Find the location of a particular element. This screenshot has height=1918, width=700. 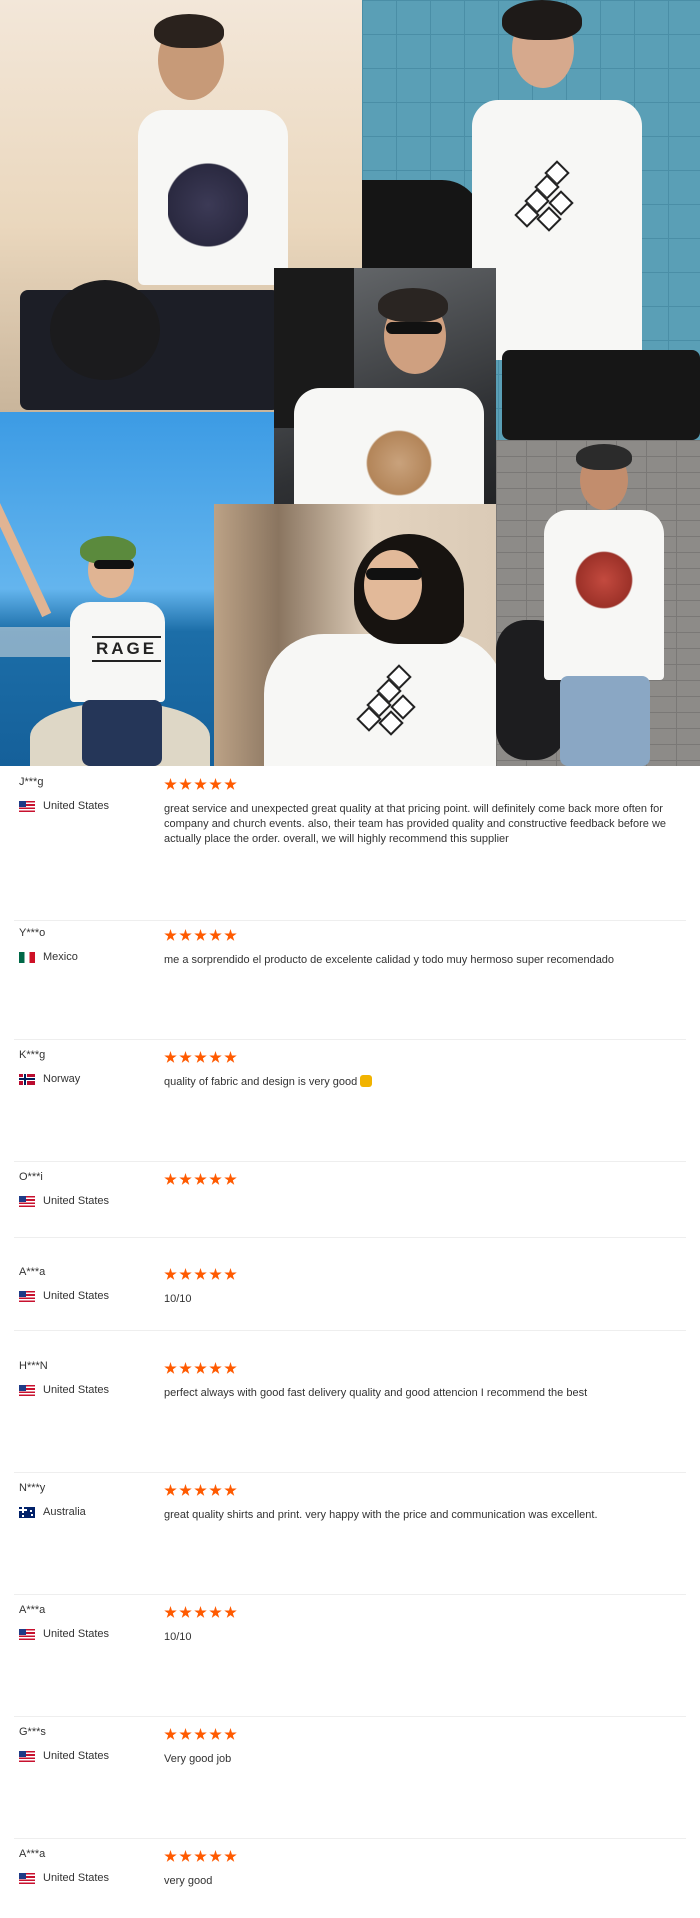

photo-woman-sunglasses is located at coordinates (375, 635).